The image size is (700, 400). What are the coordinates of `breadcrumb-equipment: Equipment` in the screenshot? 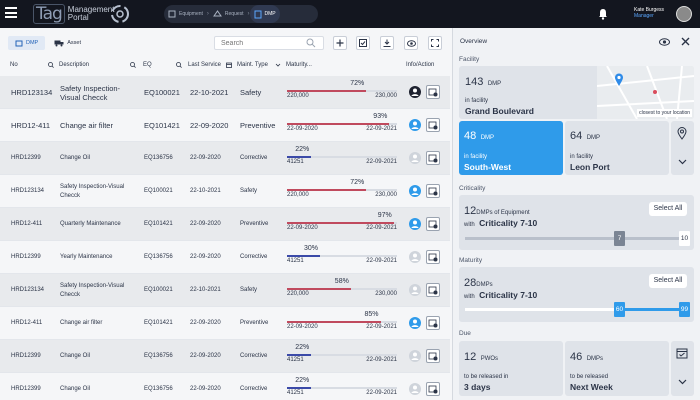 It's located at (185, 14).